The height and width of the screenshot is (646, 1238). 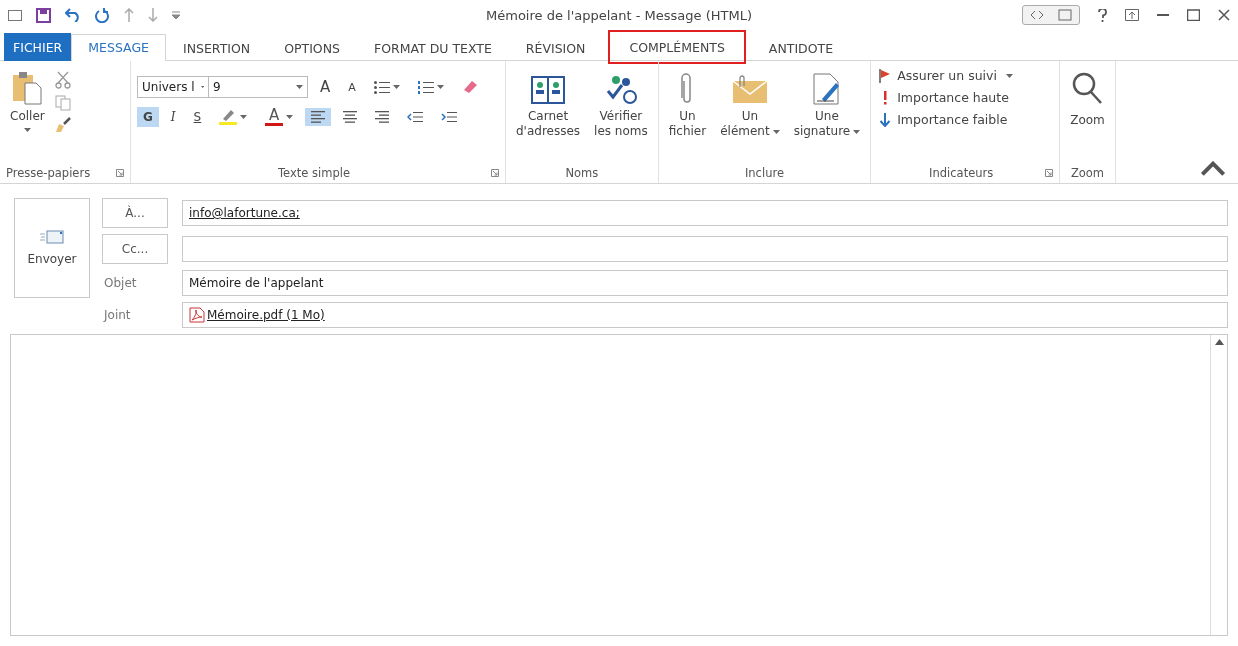 I want to click on magnifier-icon, so click(x=1087, y=88).